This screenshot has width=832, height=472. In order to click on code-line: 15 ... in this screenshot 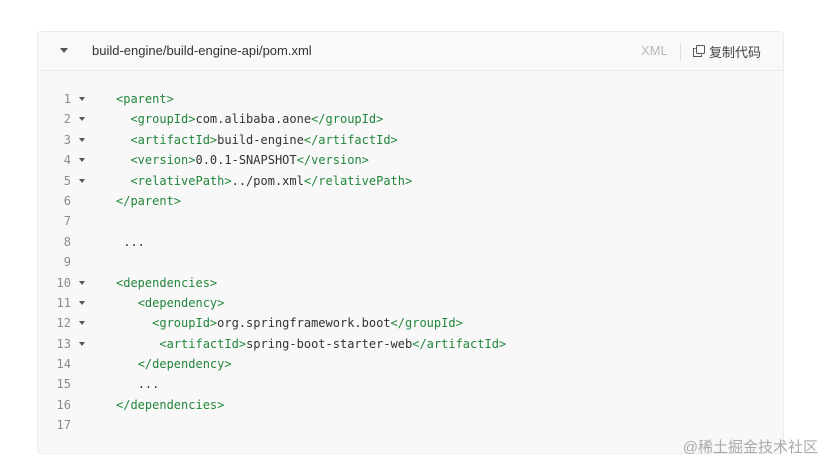, I will do `click(410, 384)`.